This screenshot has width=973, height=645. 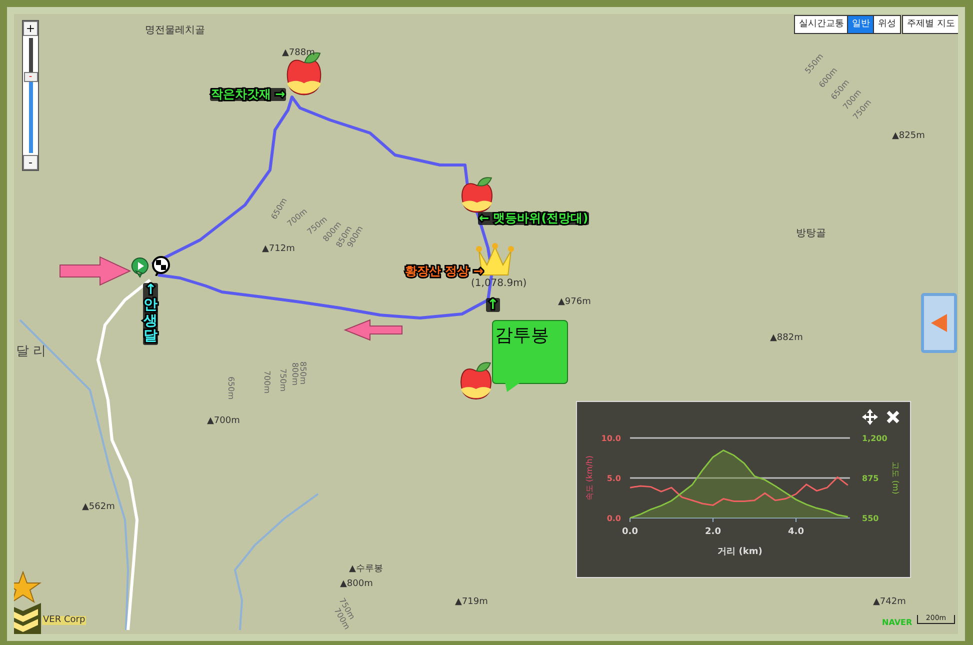 I want to click on contour-label: 800m, so click(x=294, y=374).